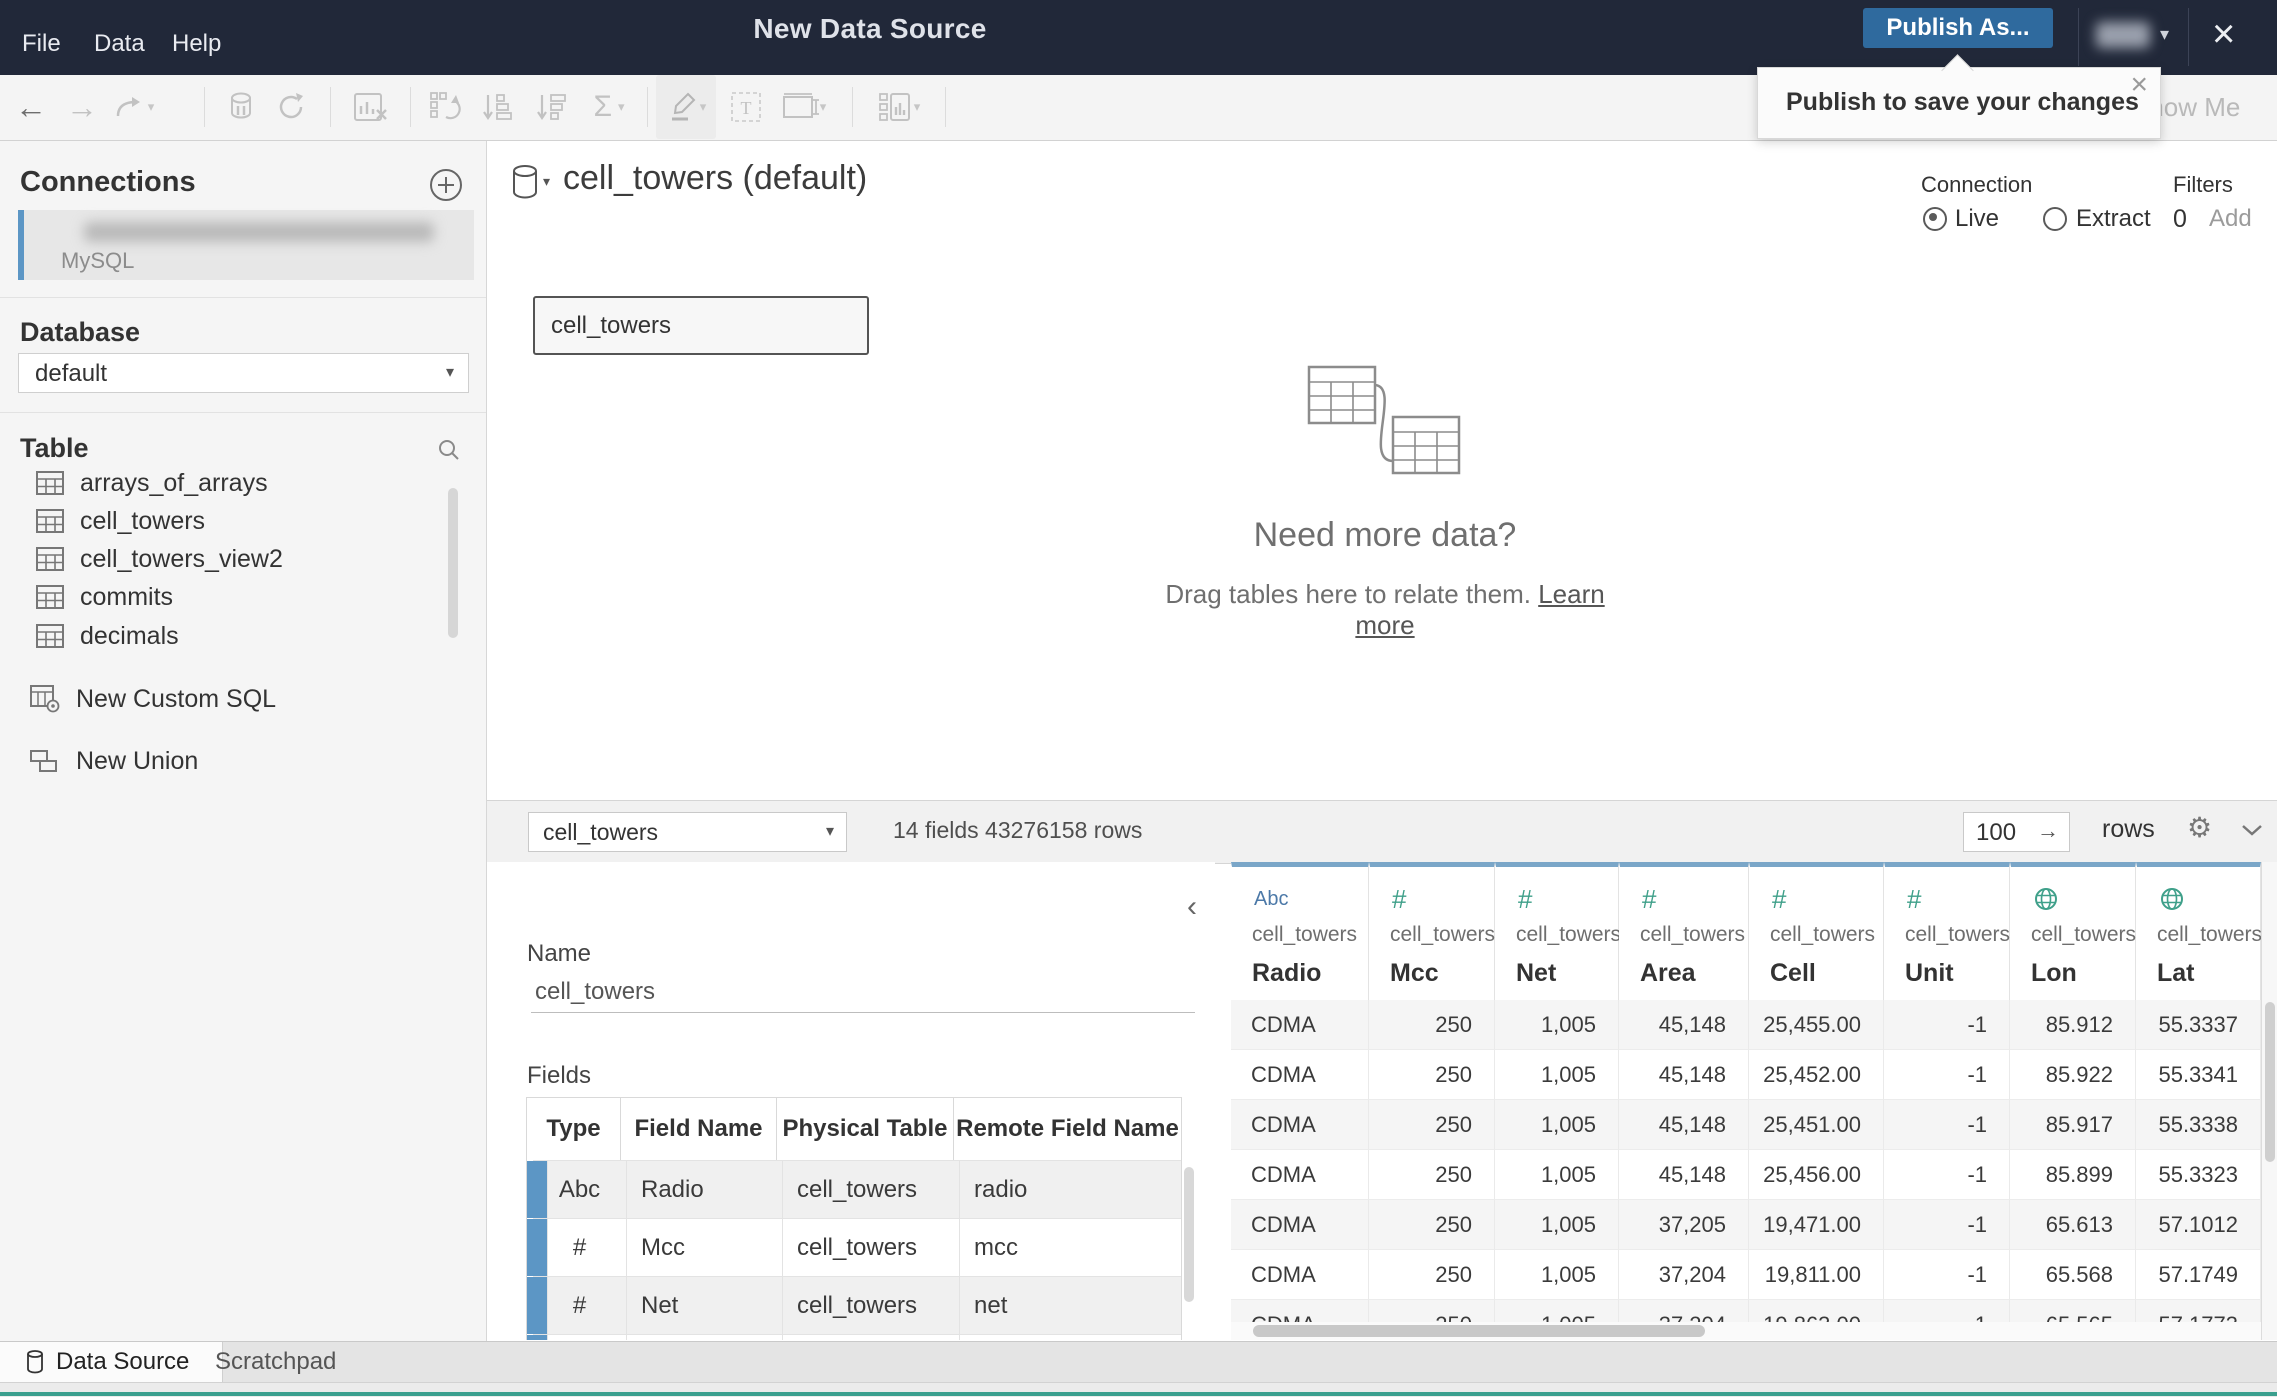 The width and height of the screenshot is (2277, 1397). Describe the element at coordinates (226, 521) in the screenshot. I see `table-item-cell-towers: cell_towers` at that location.